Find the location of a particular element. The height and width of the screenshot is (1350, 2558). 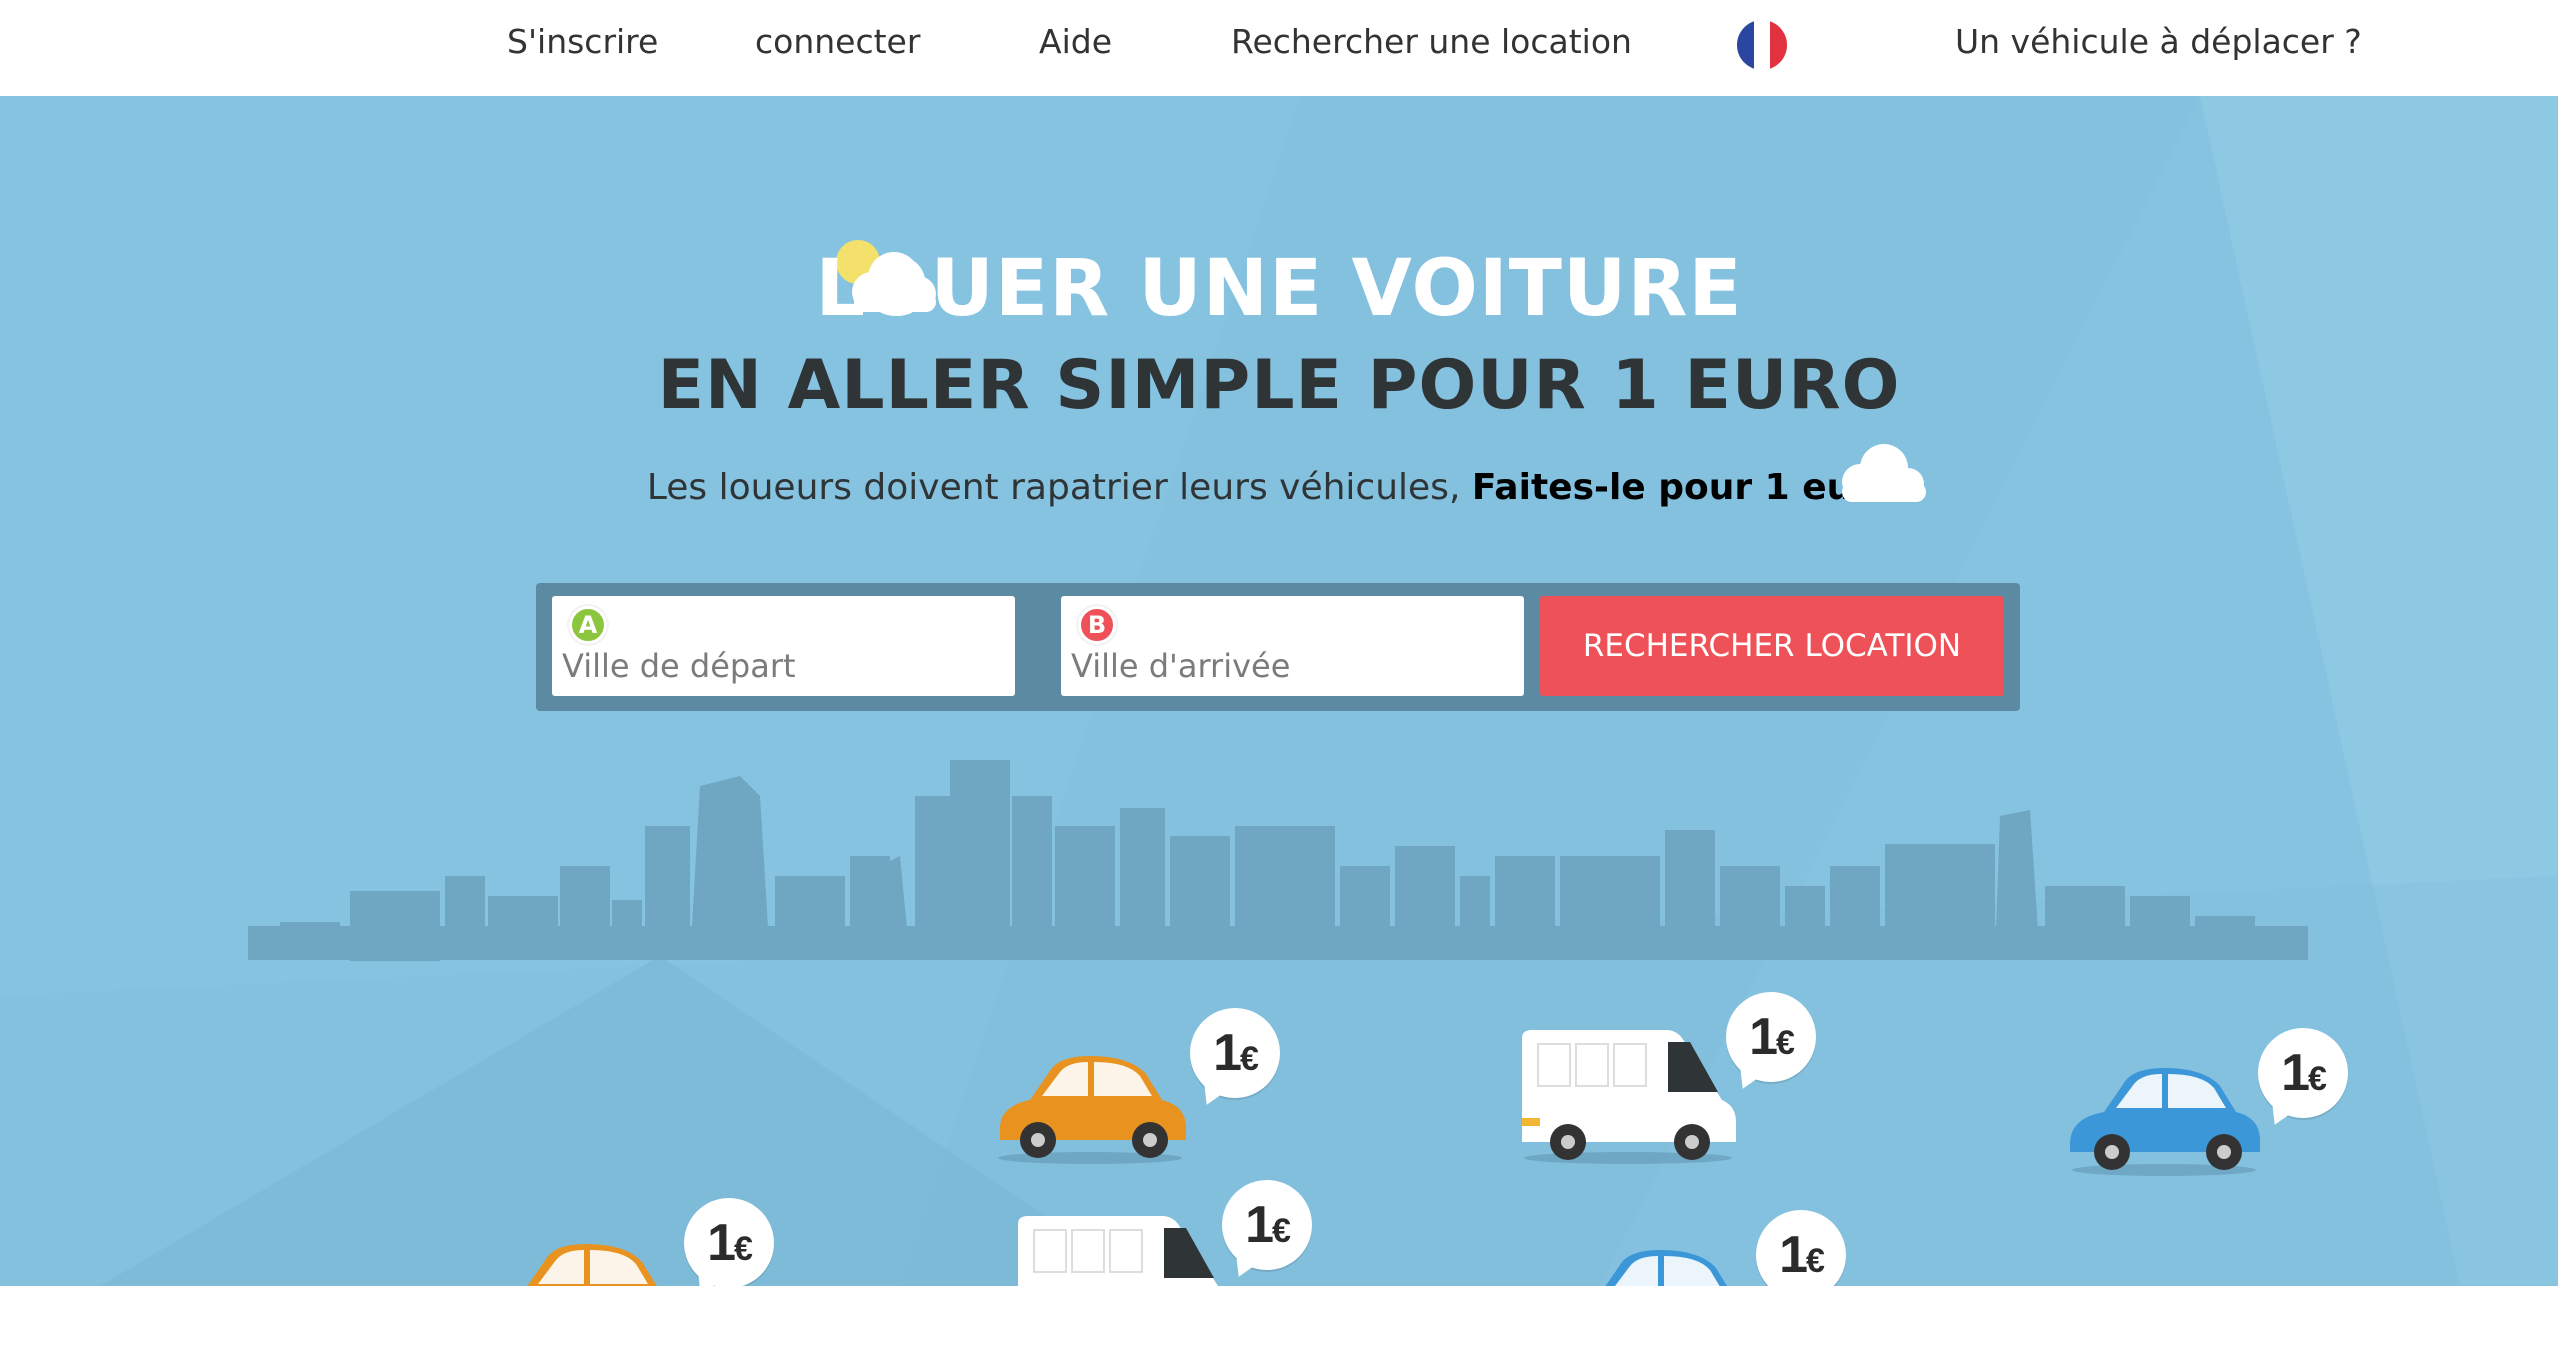

nav-signup-link: S'inscrire is located at coordinates (582, 41).